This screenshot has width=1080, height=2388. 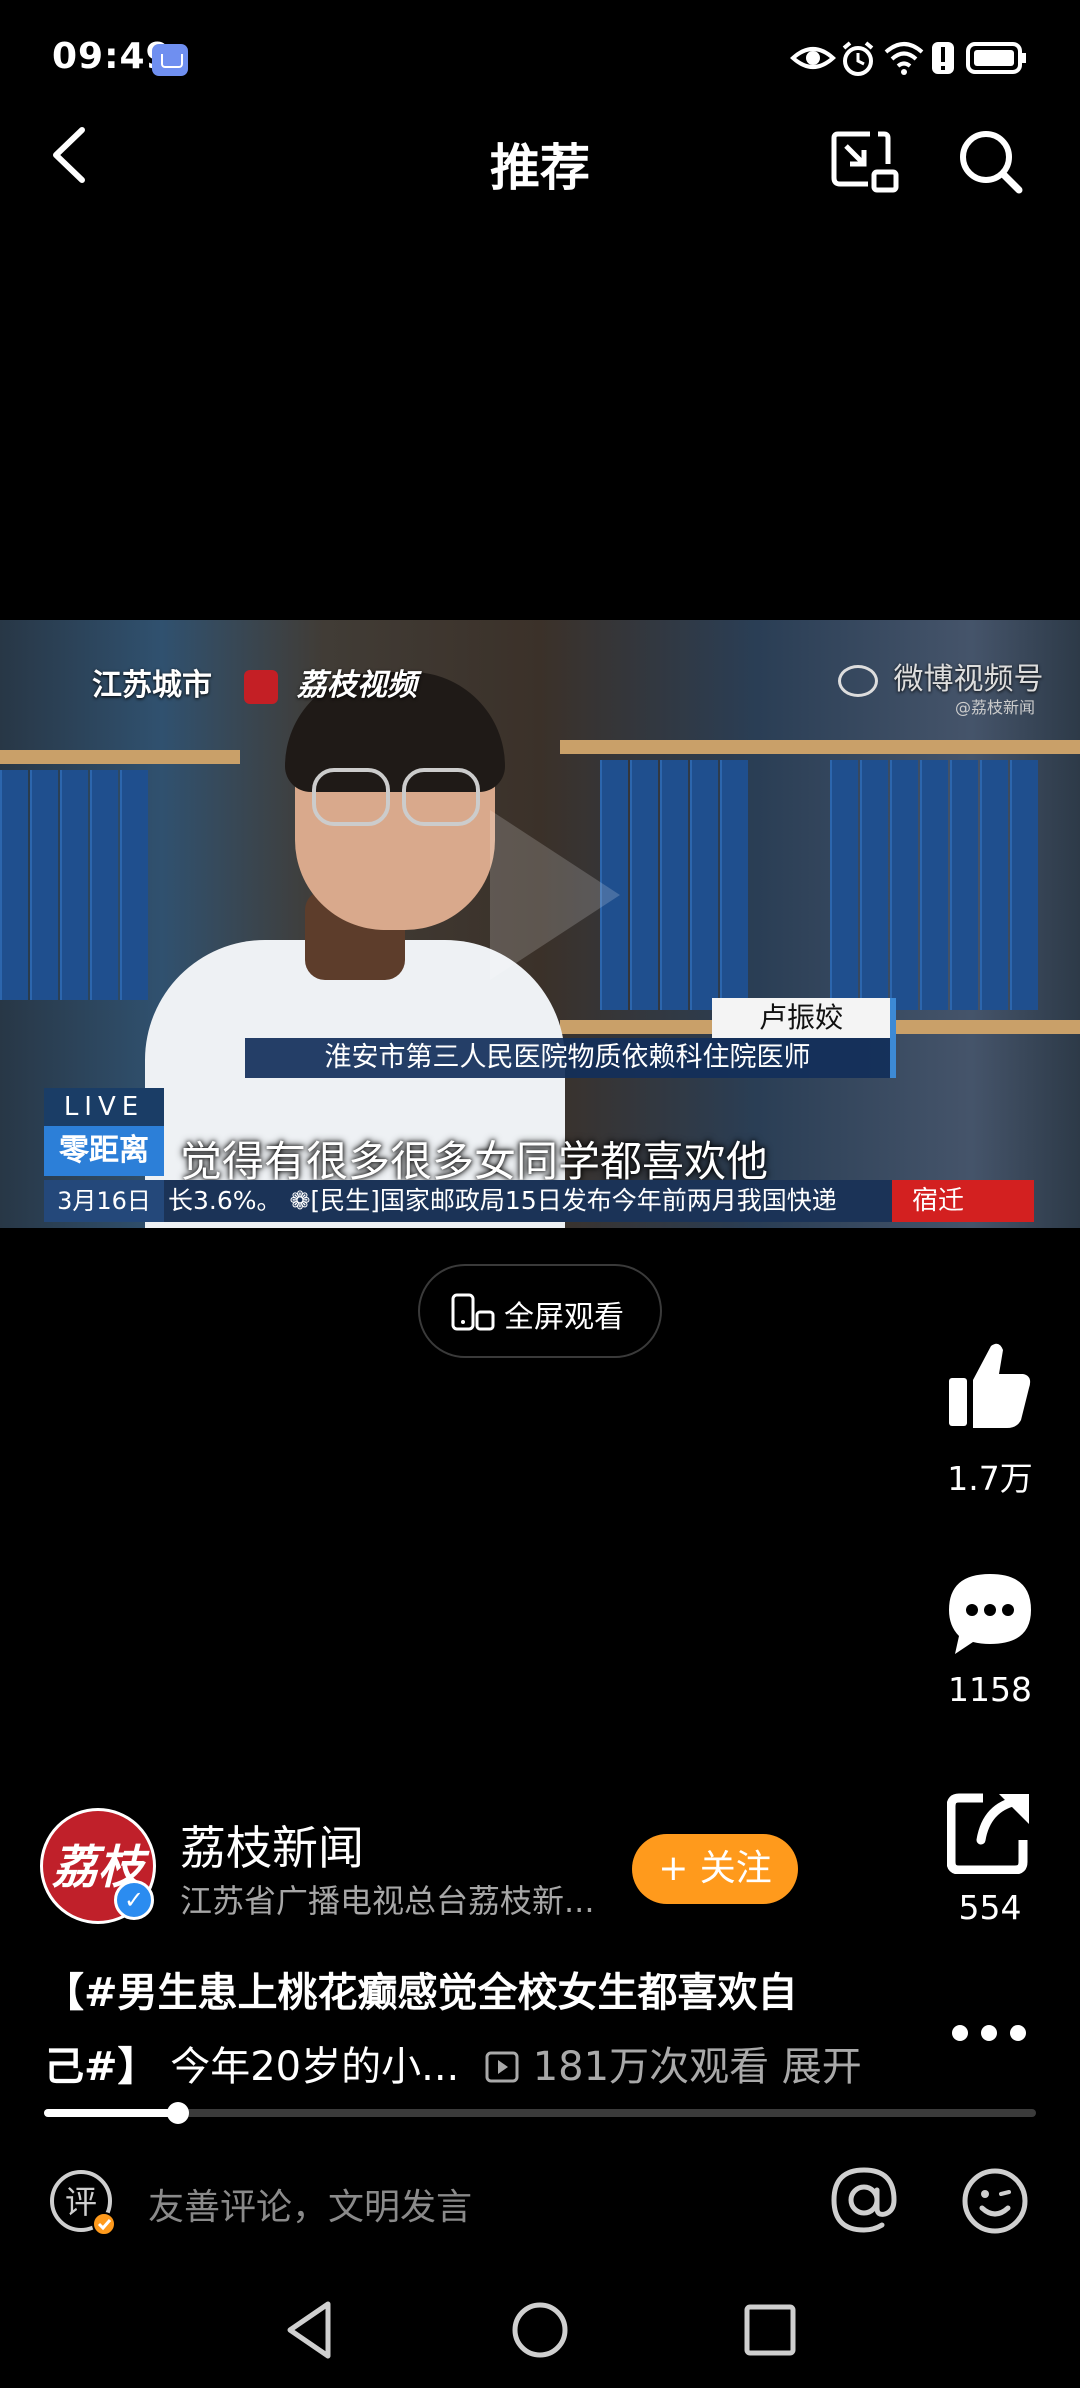 What do you see at coordinates (101, 2067) in the screenshot?
I see `caption-hashtag-end: 己#】` at bounding box center [101, 2067].